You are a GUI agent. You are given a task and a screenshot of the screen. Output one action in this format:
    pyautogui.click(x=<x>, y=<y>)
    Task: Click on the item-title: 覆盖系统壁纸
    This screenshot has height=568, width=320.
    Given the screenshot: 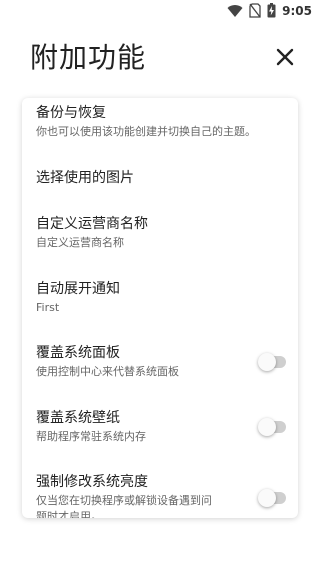 What is the action you would take?
    pyautogui.click(x=78, y=418)
    